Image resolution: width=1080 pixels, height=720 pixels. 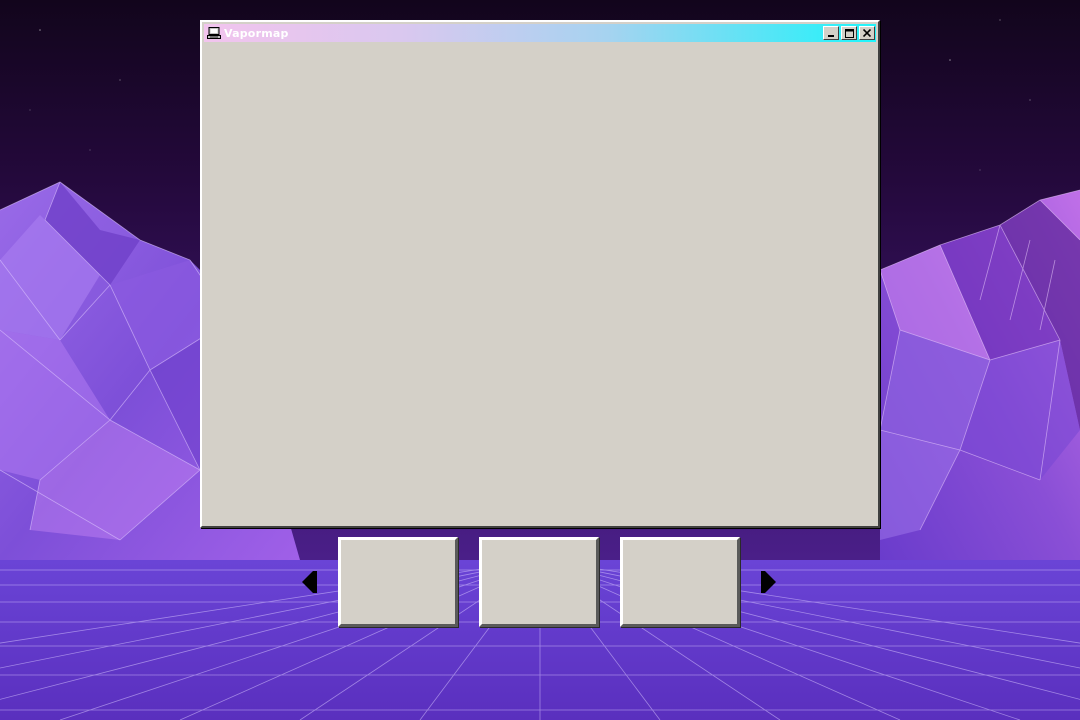 I want to click on carousel, so click(x=540, y=583).